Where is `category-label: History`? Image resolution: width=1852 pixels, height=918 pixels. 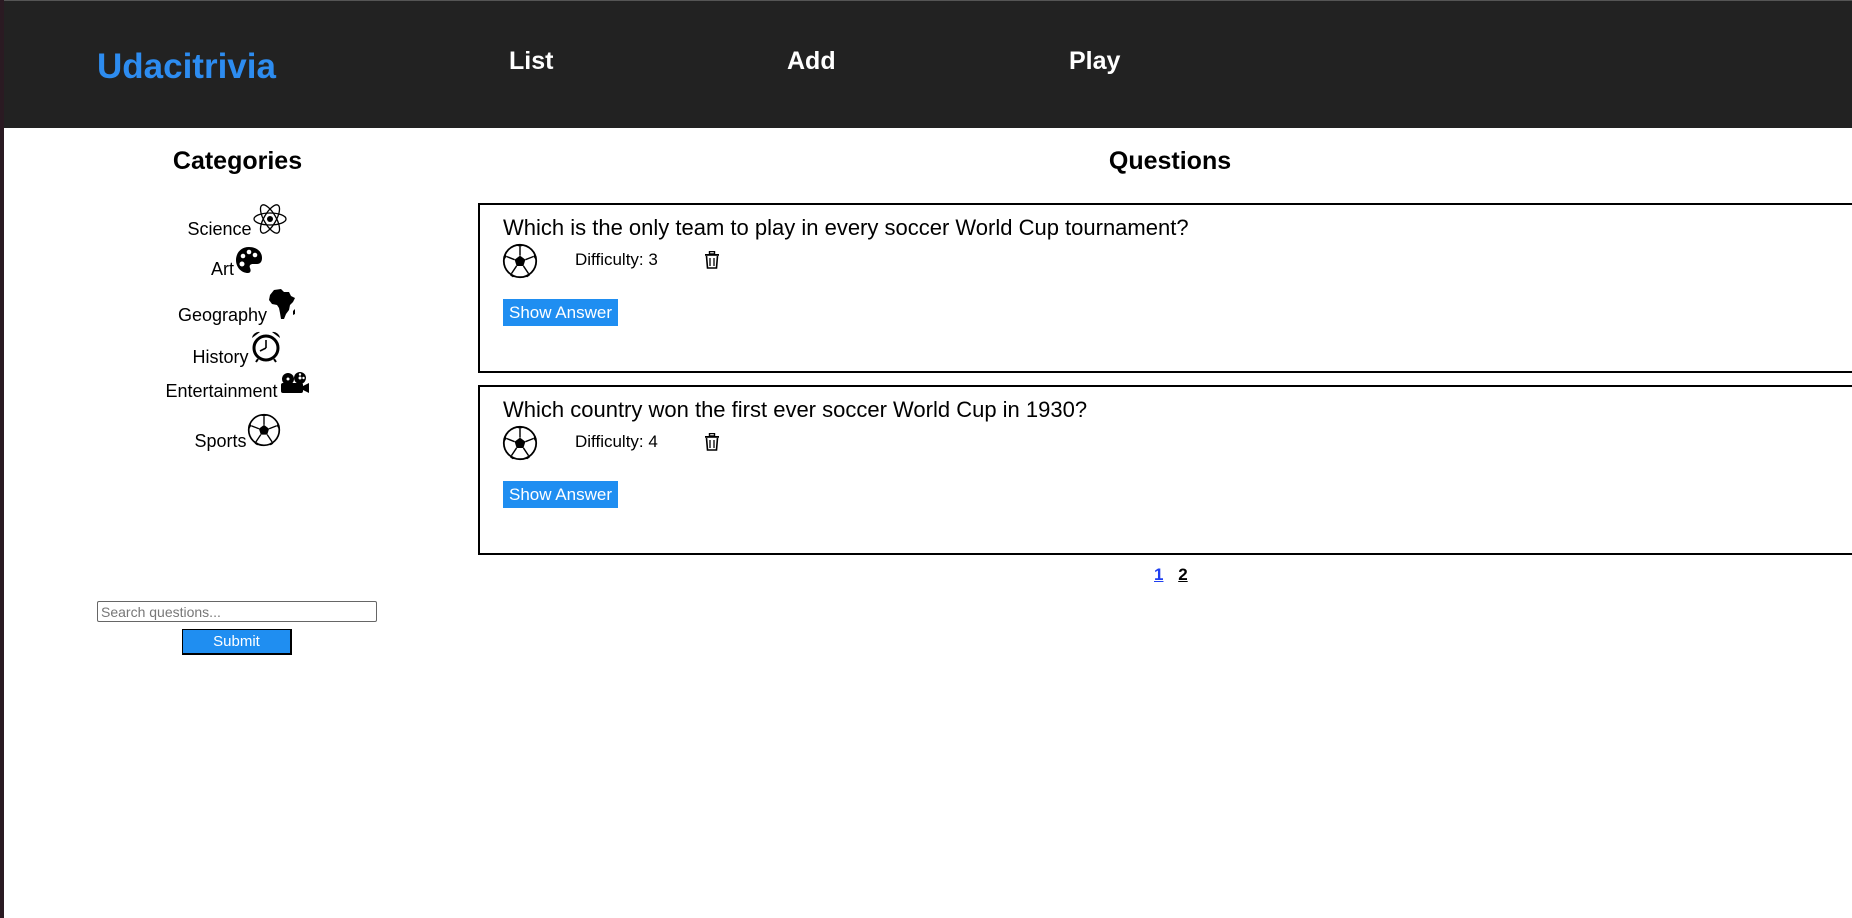
category-label: History is located at coordinates (220, 357).